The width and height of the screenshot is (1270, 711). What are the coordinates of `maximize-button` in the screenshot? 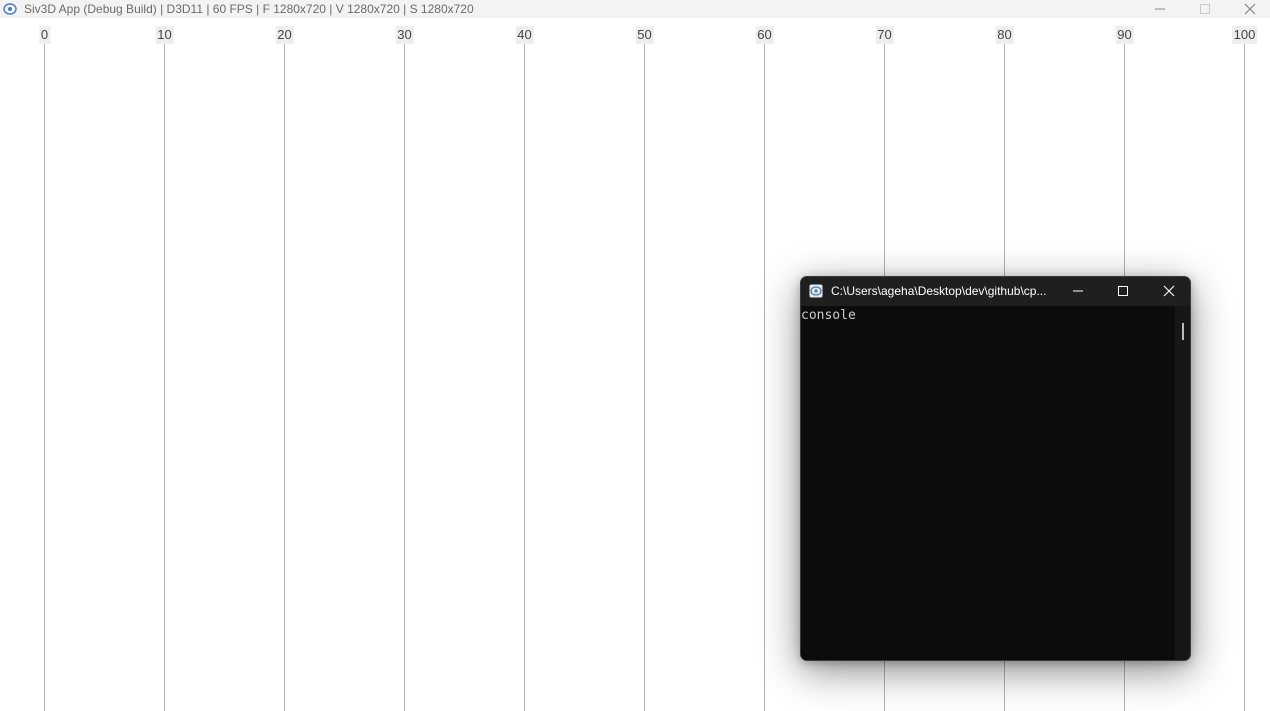 It's located at (1205, 9).